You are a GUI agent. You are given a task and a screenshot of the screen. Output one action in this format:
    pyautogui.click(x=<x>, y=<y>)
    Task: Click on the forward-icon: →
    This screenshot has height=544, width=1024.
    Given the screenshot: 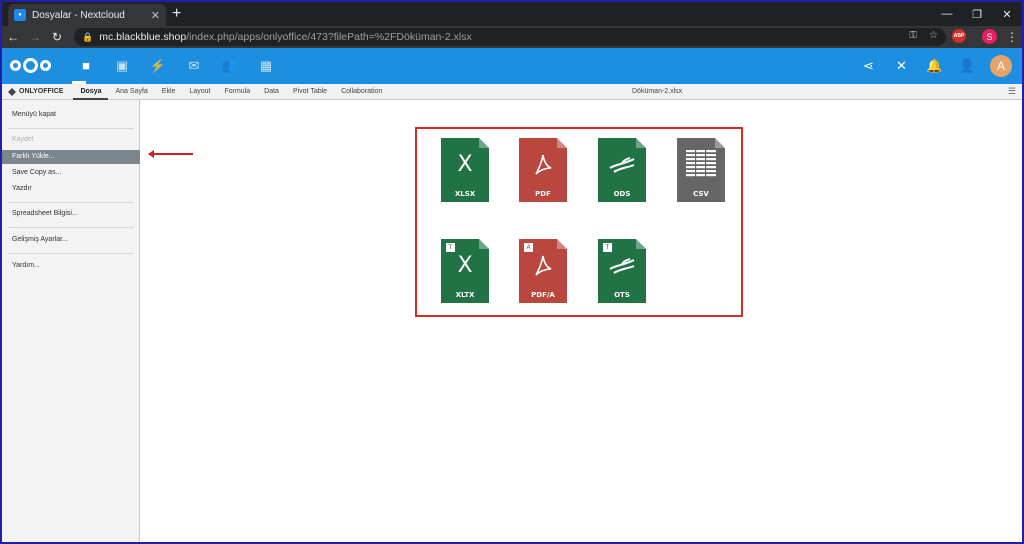 What is the action you would take?
    pyautogui.click(x=35, y=37)
    